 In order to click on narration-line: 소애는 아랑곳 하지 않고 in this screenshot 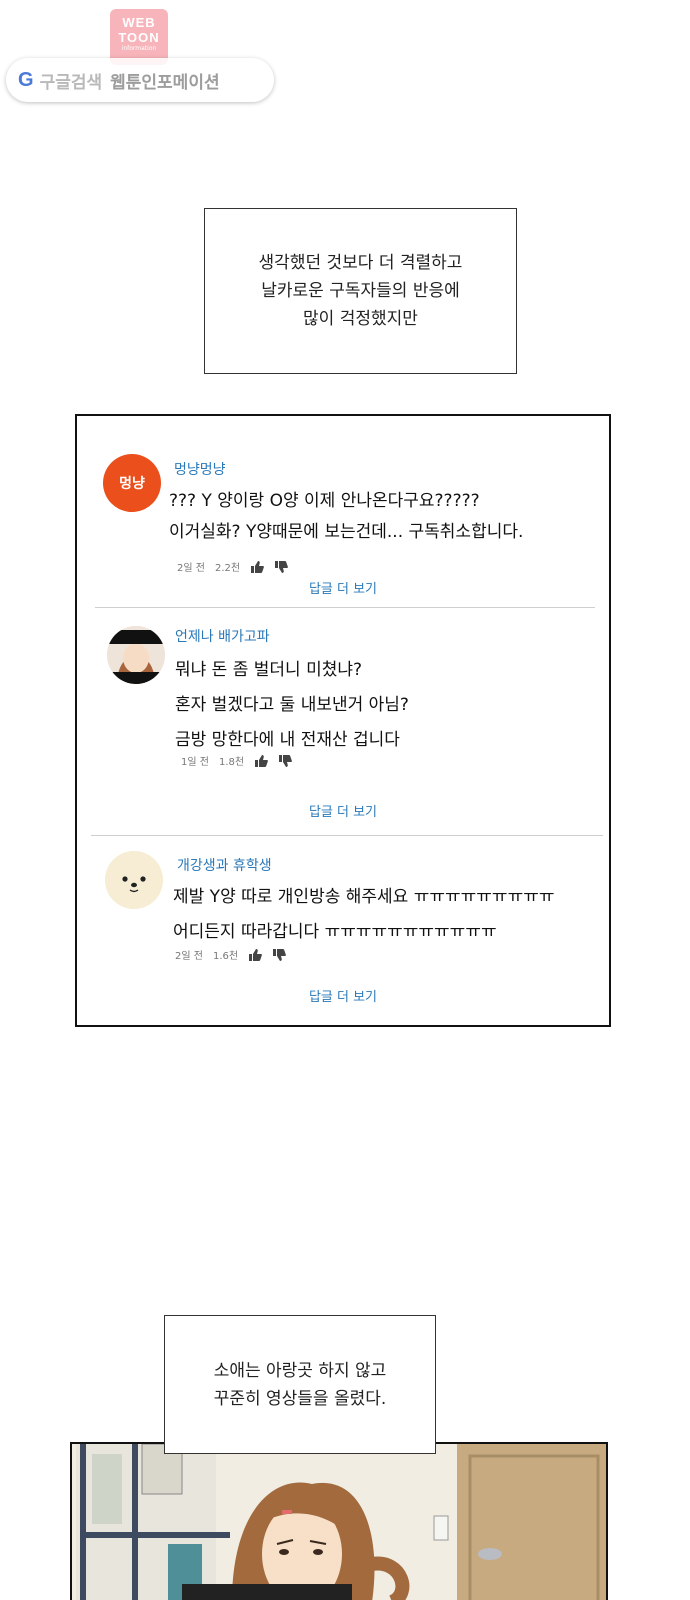, I will do `click(300, 1370)`.